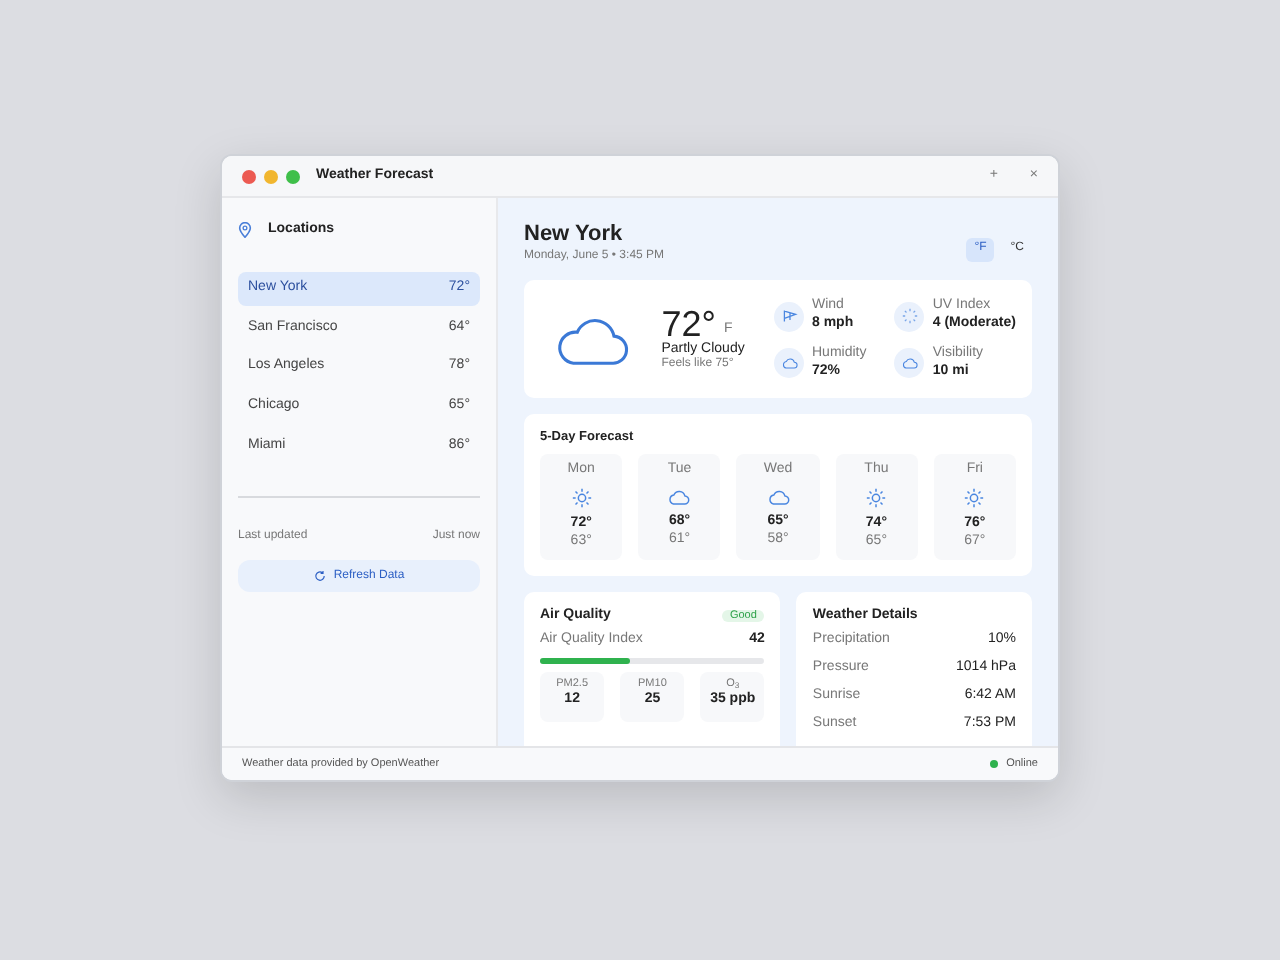 Image resolution: width=1280 pixels, height=960 pixels. What do you see at coordinates (319, 576) in the screenshot?
I see `refresh-icon` at bounding box center [319, 576].